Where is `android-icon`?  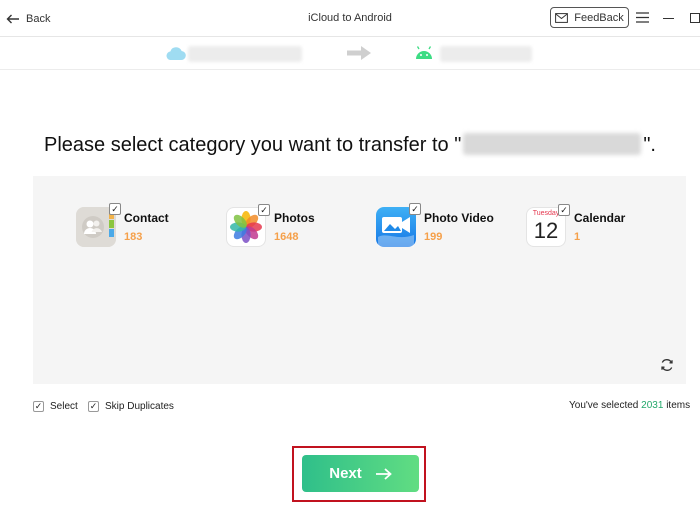
android-icon is located at coordinates (424, 52).